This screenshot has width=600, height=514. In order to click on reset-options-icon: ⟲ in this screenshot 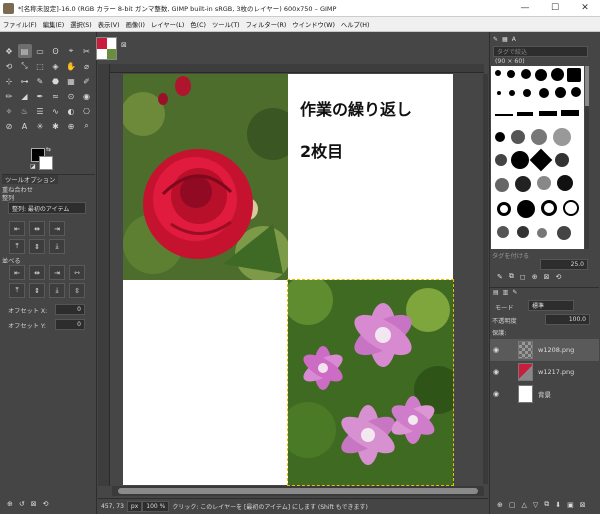, I will do `click(46, 504)`.